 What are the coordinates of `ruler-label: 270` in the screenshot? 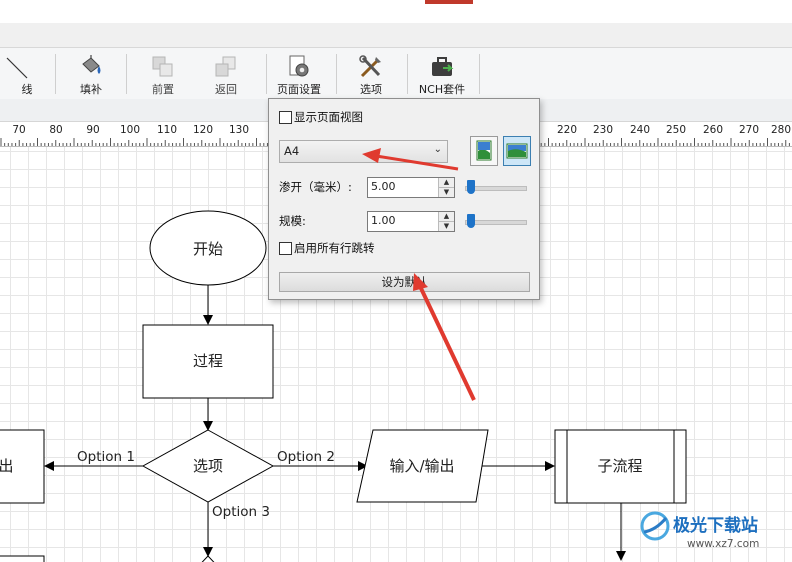 It's located at (749, 130).